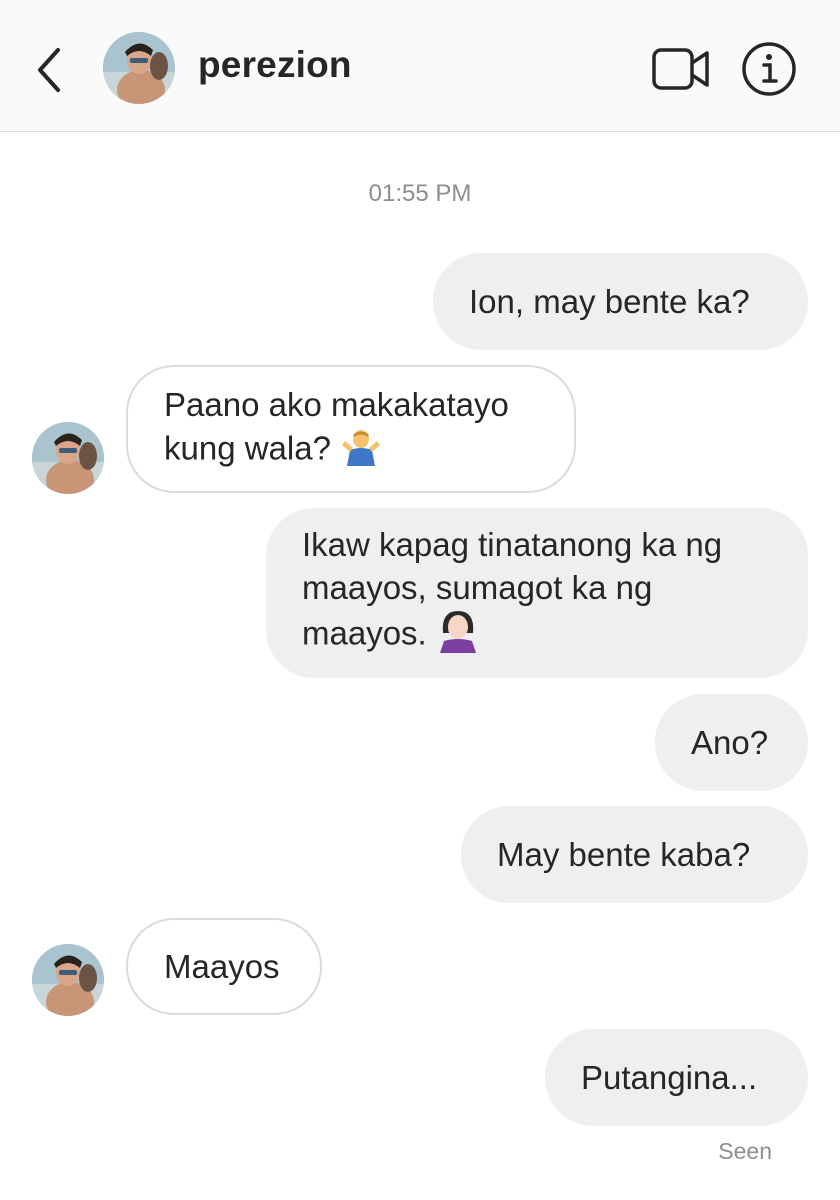 The image size is (840, 1200). I want to click on avatar, so click(139, 68).